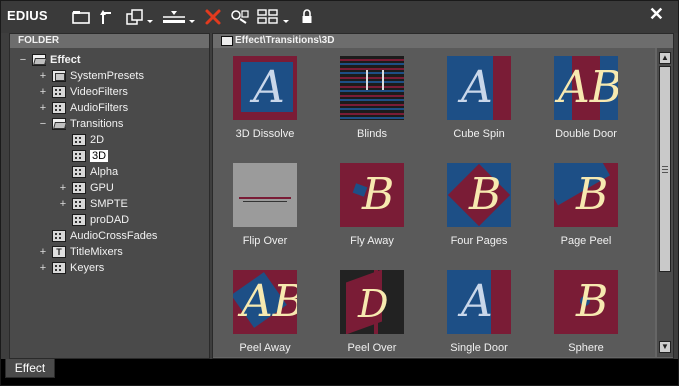 The width and height of the screenshot is (679, 386). Describe the element at coordinates (106, 17) in the screenshot. I see `up-level-icon` at that location.